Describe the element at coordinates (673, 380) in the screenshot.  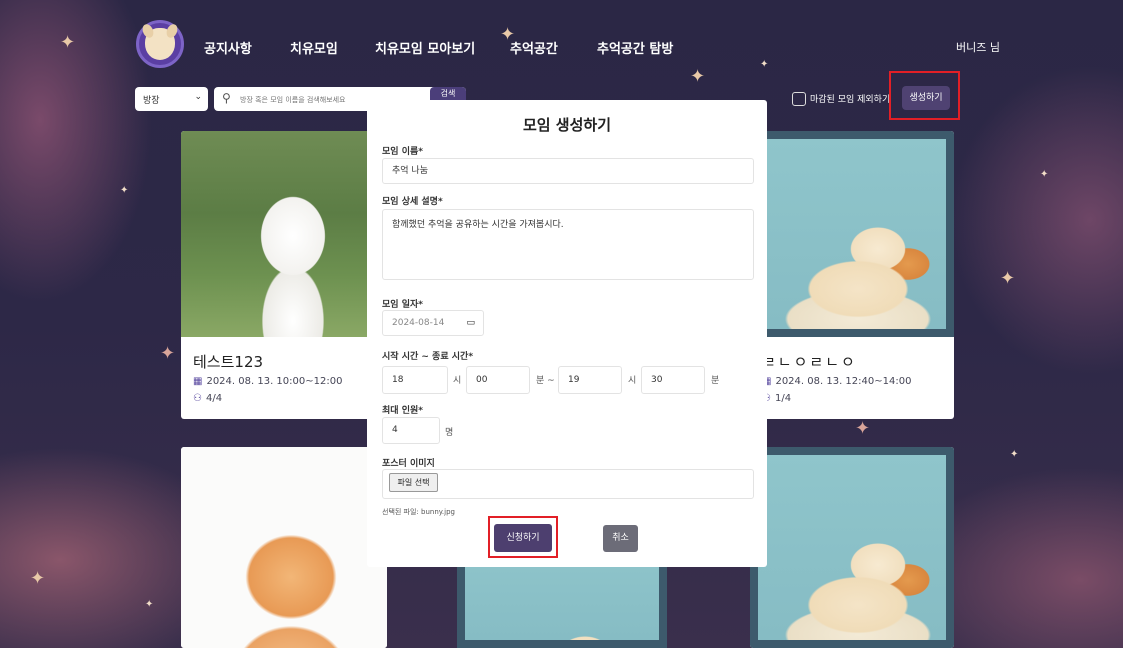
I see `end-minute-field: 30` at that location.